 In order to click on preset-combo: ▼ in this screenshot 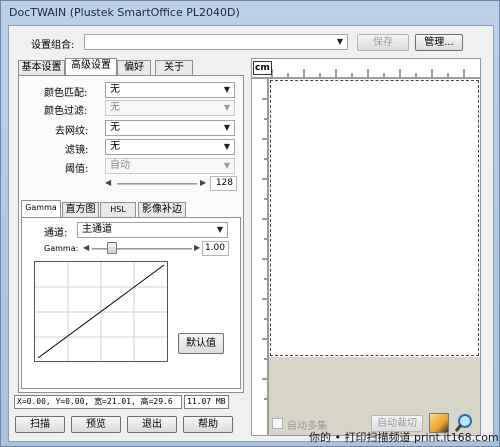, I will do `click(216, 42)`.